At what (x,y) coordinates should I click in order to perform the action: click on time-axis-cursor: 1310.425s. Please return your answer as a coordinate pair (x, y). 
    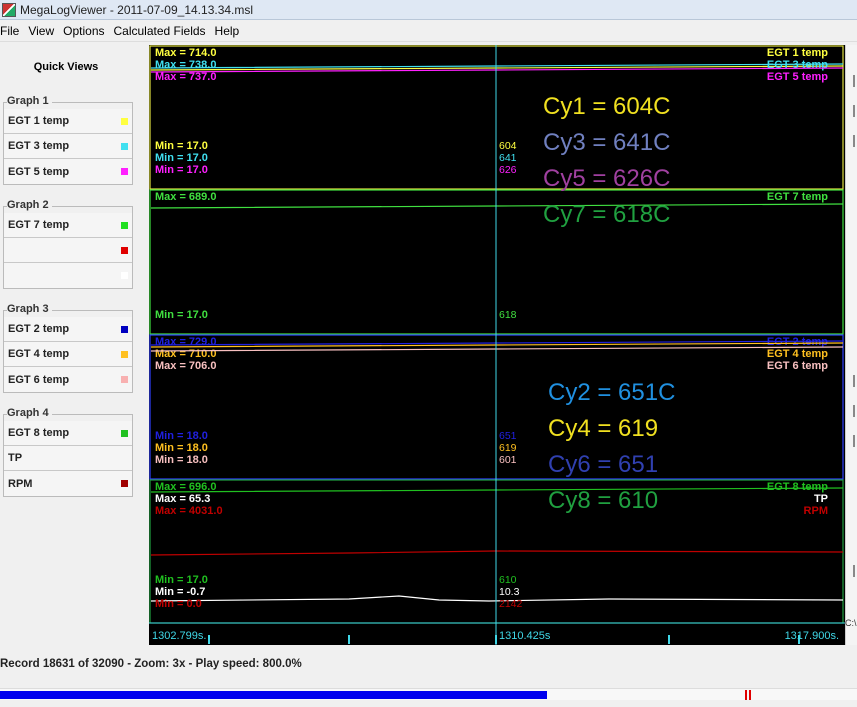
    Looking at the image, I should click on (525, 636).